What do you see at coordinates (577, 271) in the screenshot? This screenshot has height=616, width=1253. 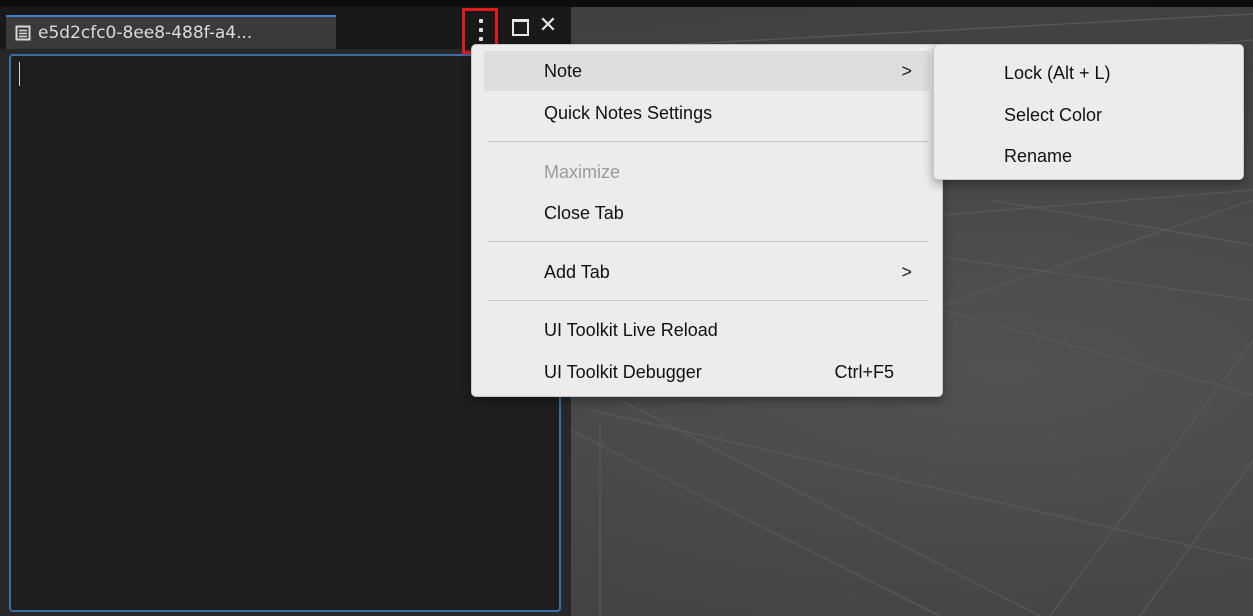 I see `menu-item-label: Add Tab` at bounding box center [577, 271].